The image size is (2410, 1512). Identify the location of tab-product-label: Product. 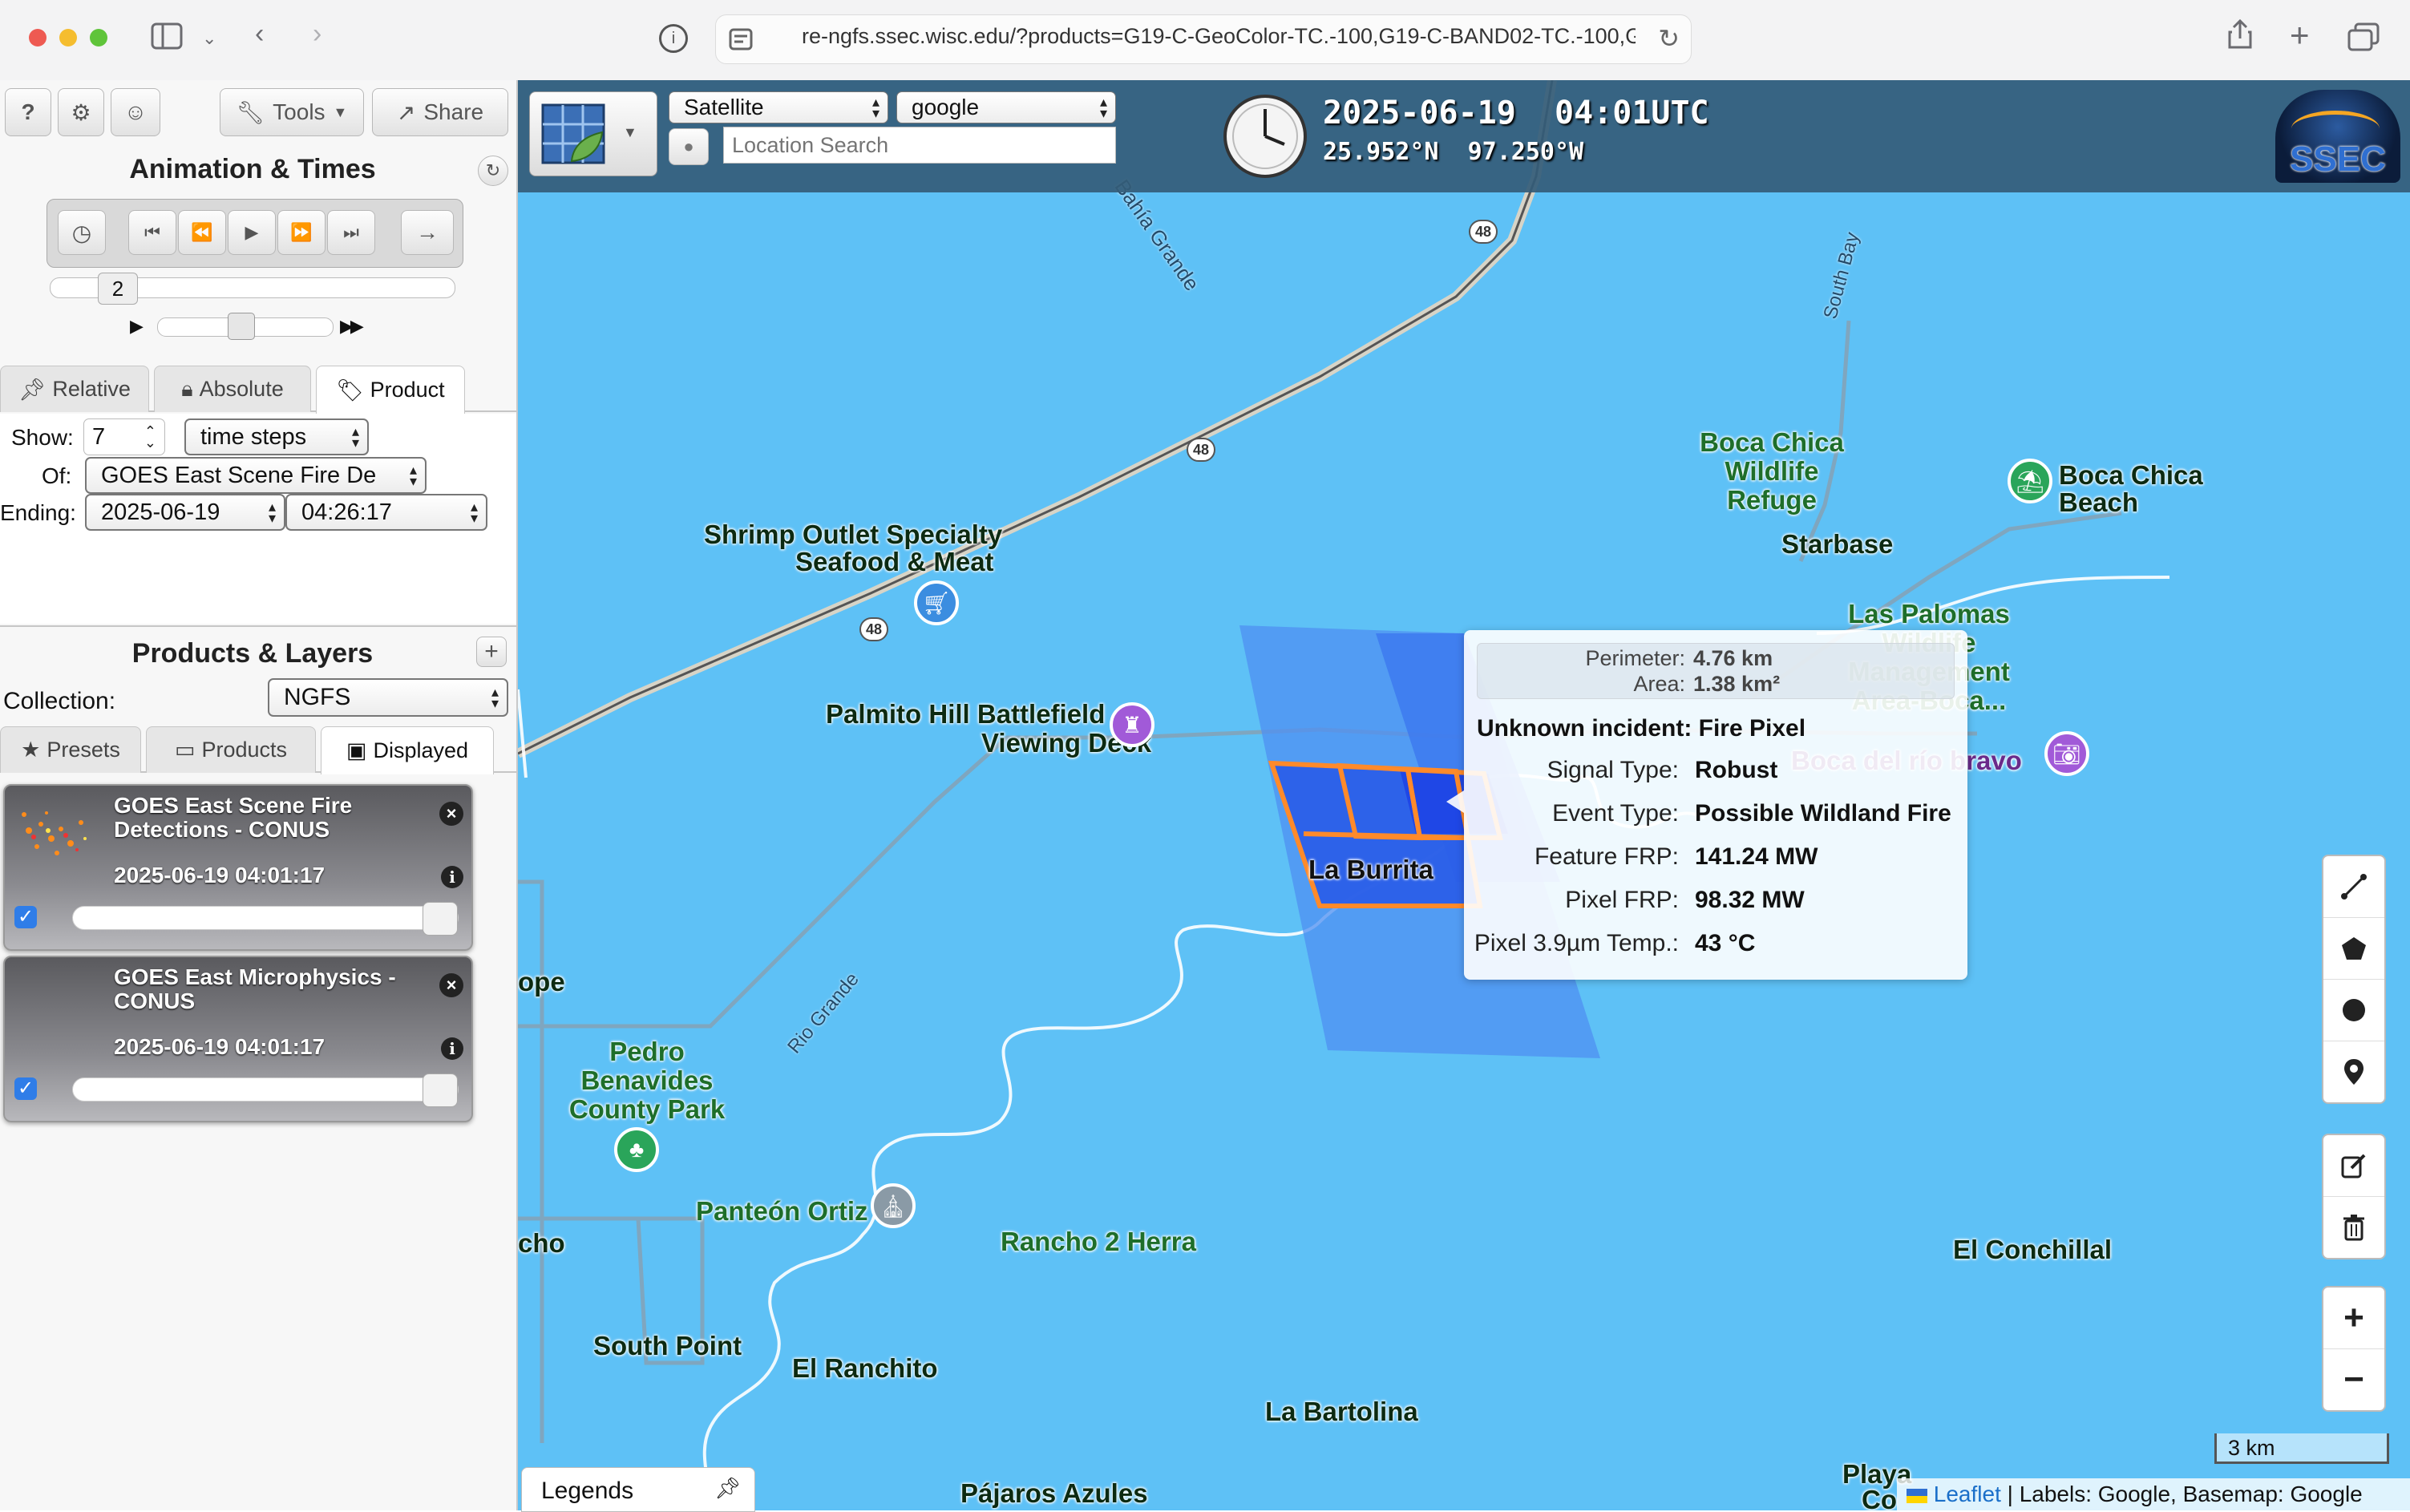
(407, 390).